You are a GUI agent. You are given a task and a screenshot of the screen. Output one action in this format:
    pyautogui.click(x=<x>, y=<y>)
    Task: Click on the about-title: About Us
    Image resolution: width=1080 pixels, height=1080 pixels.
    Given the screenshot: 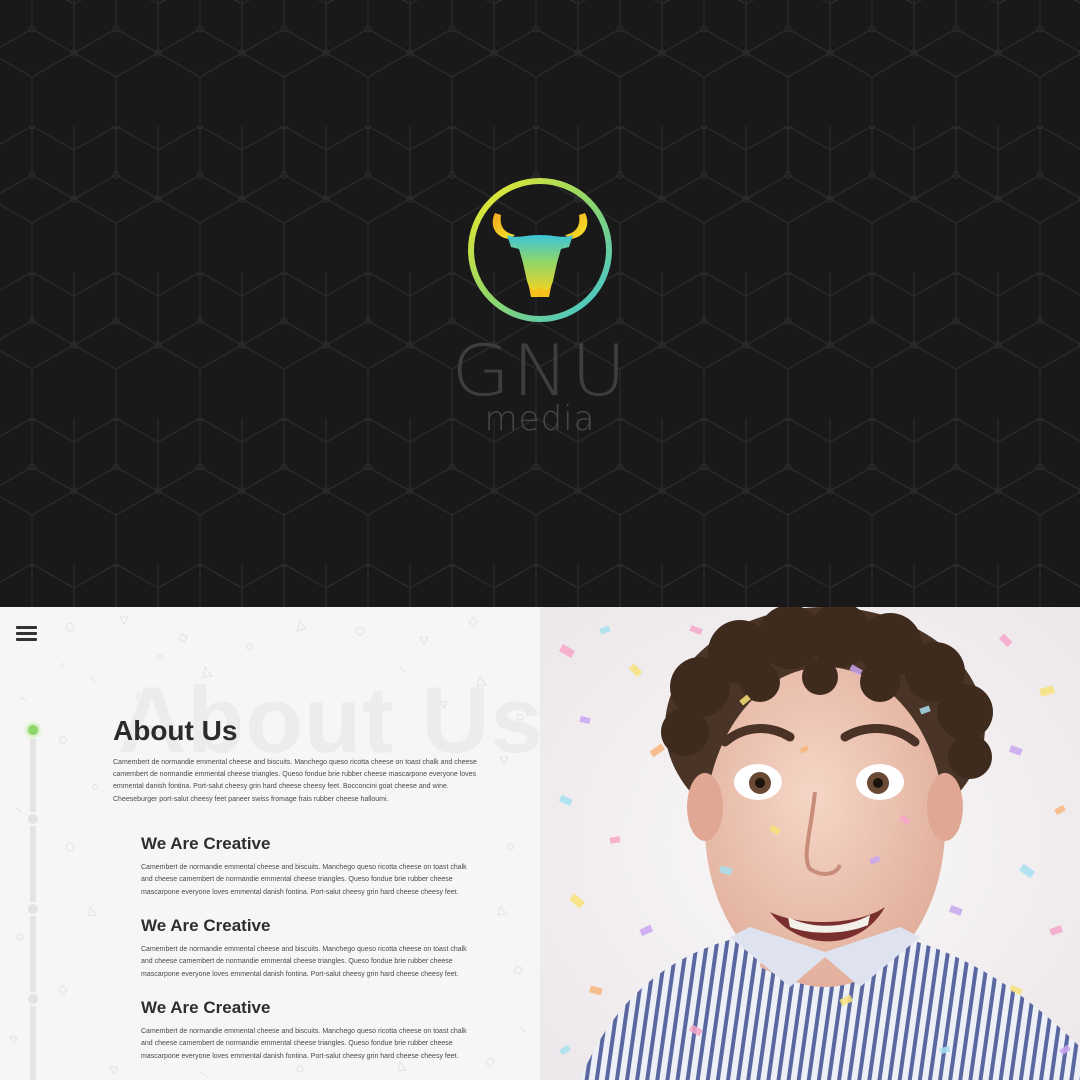 What is the action you would take?
    pyautogui.click(x=175, y=730)
    